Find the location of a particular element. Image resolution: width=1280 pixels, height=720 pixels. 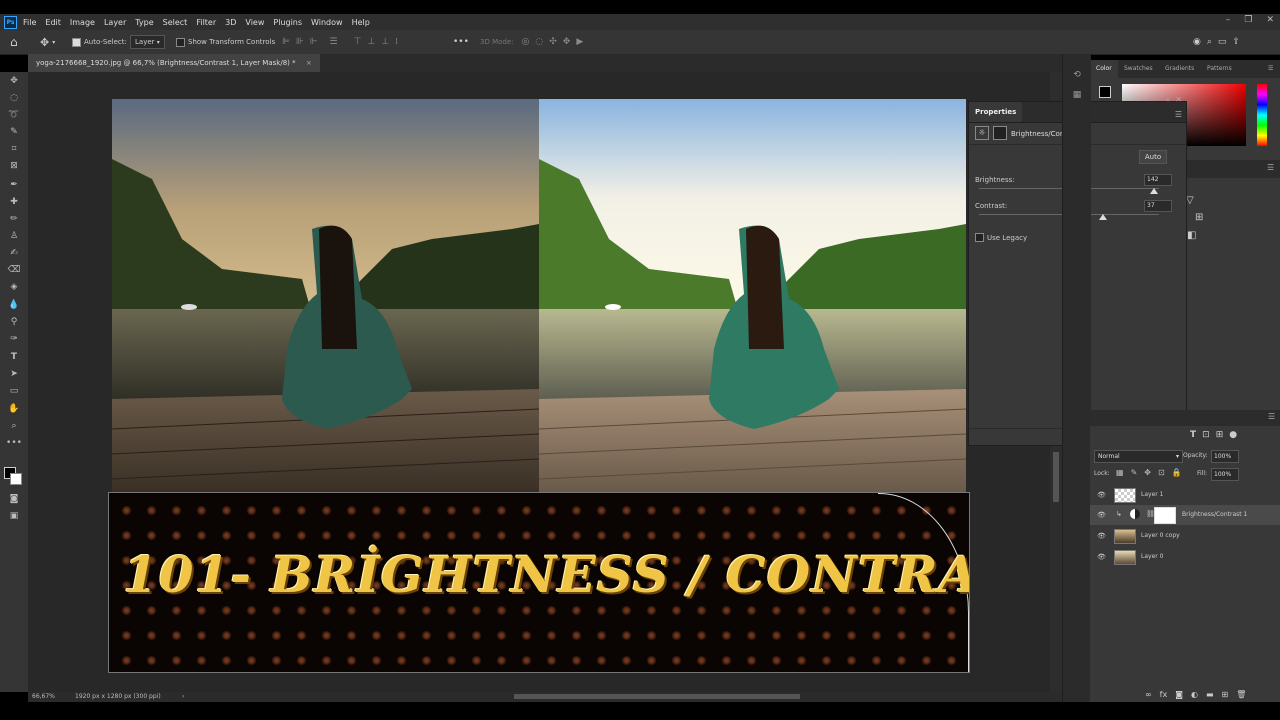

brush-settings-icon: ▦ is located at coordinates (1077, 96).